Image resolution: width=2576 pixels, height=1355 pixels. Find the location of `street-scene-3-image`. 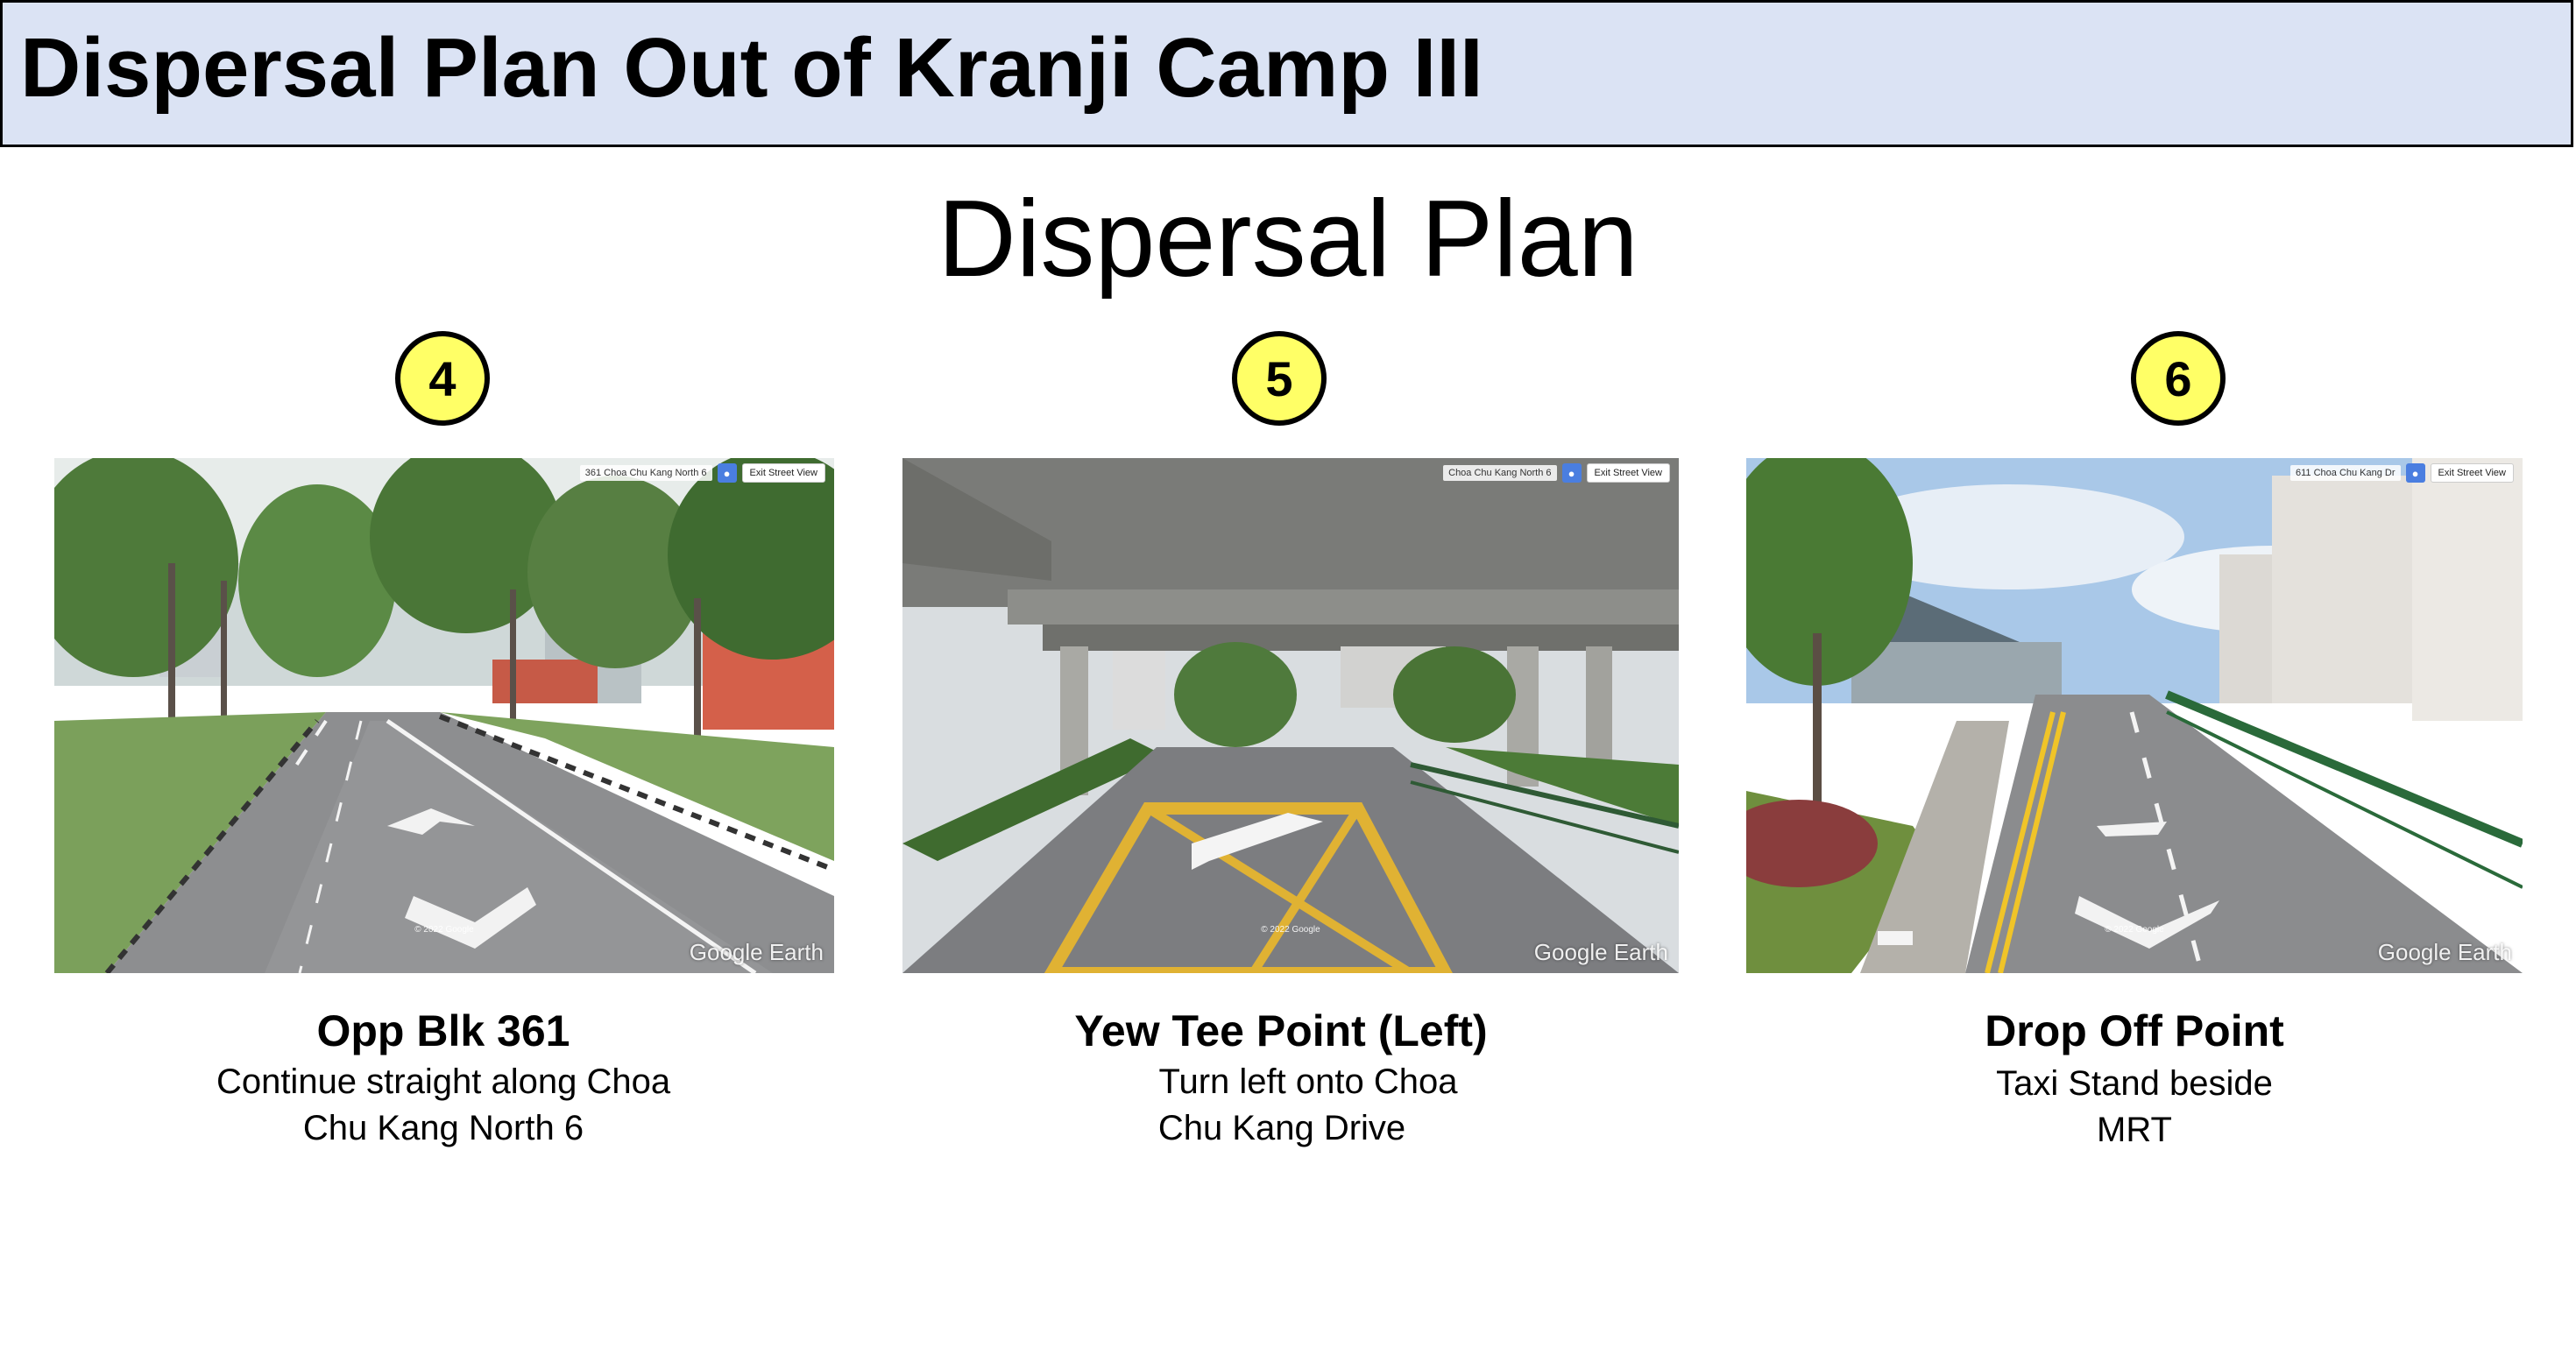

street-scene-3-image is located at coordinates (2134, 715).